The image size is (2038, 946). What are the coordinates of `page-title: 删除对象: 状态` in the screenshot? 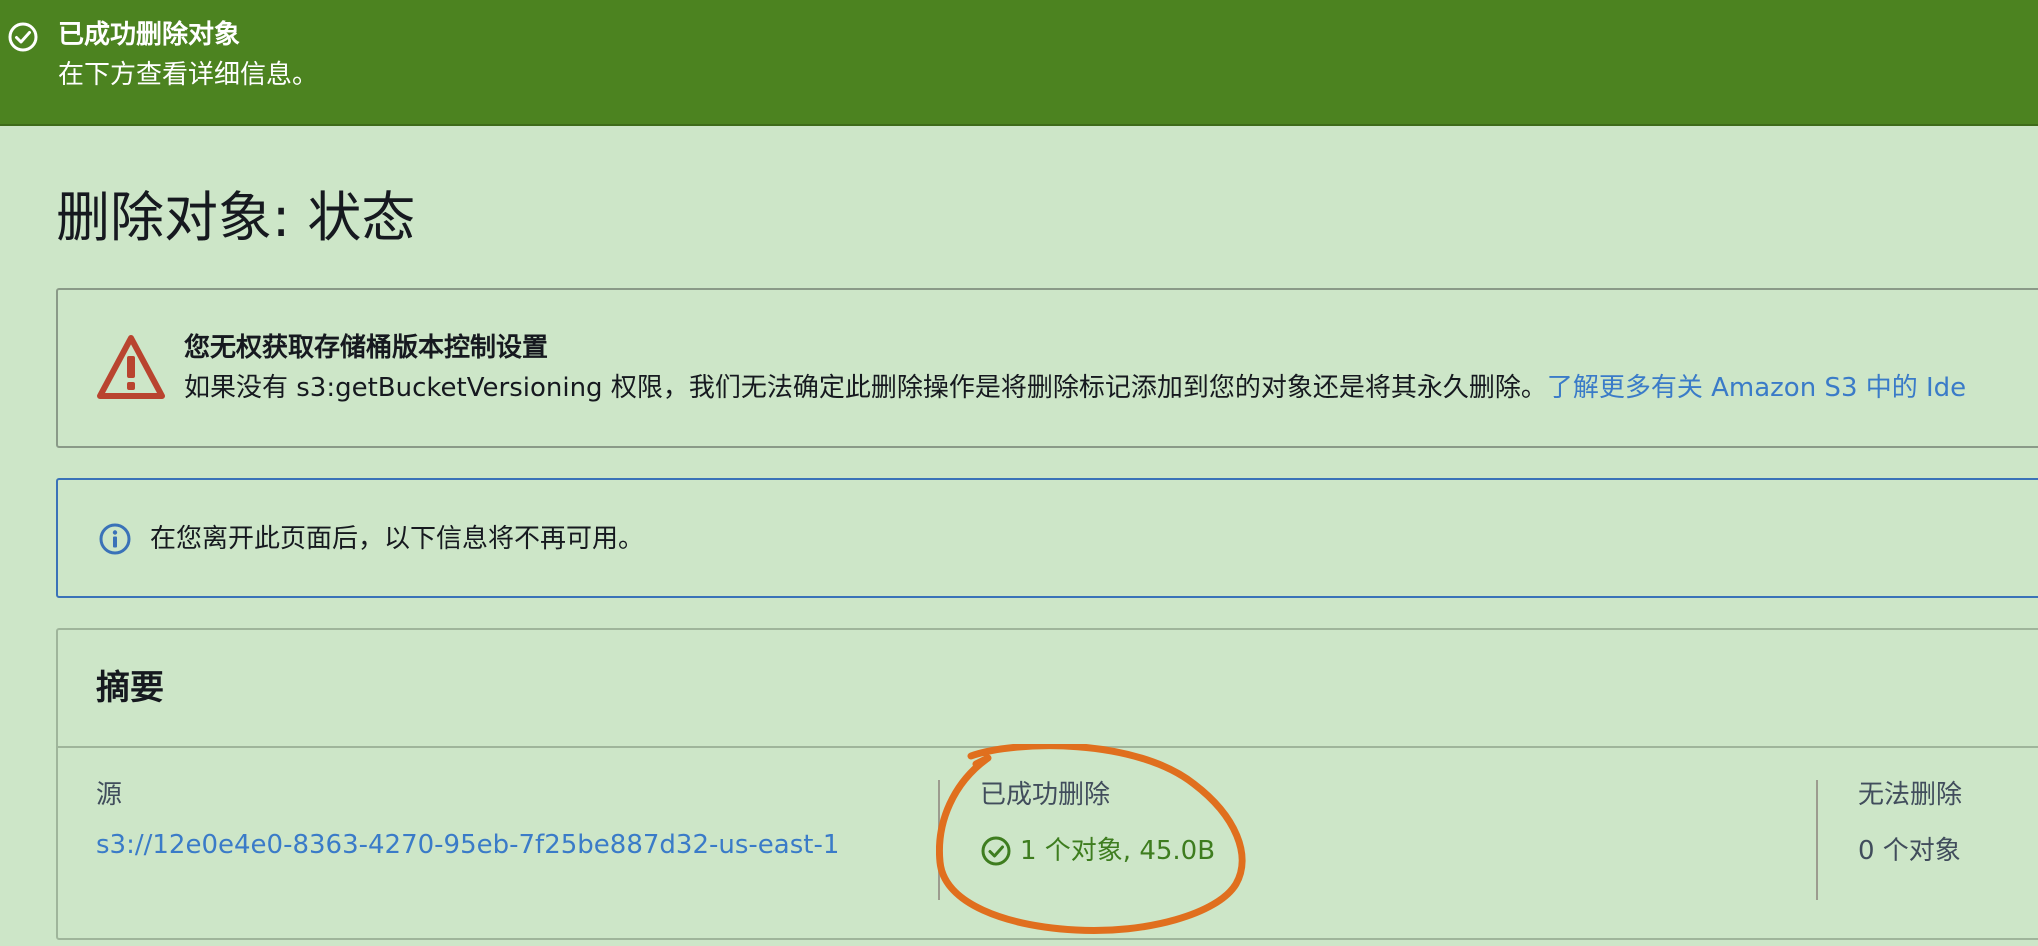 It's located at (236, 217).